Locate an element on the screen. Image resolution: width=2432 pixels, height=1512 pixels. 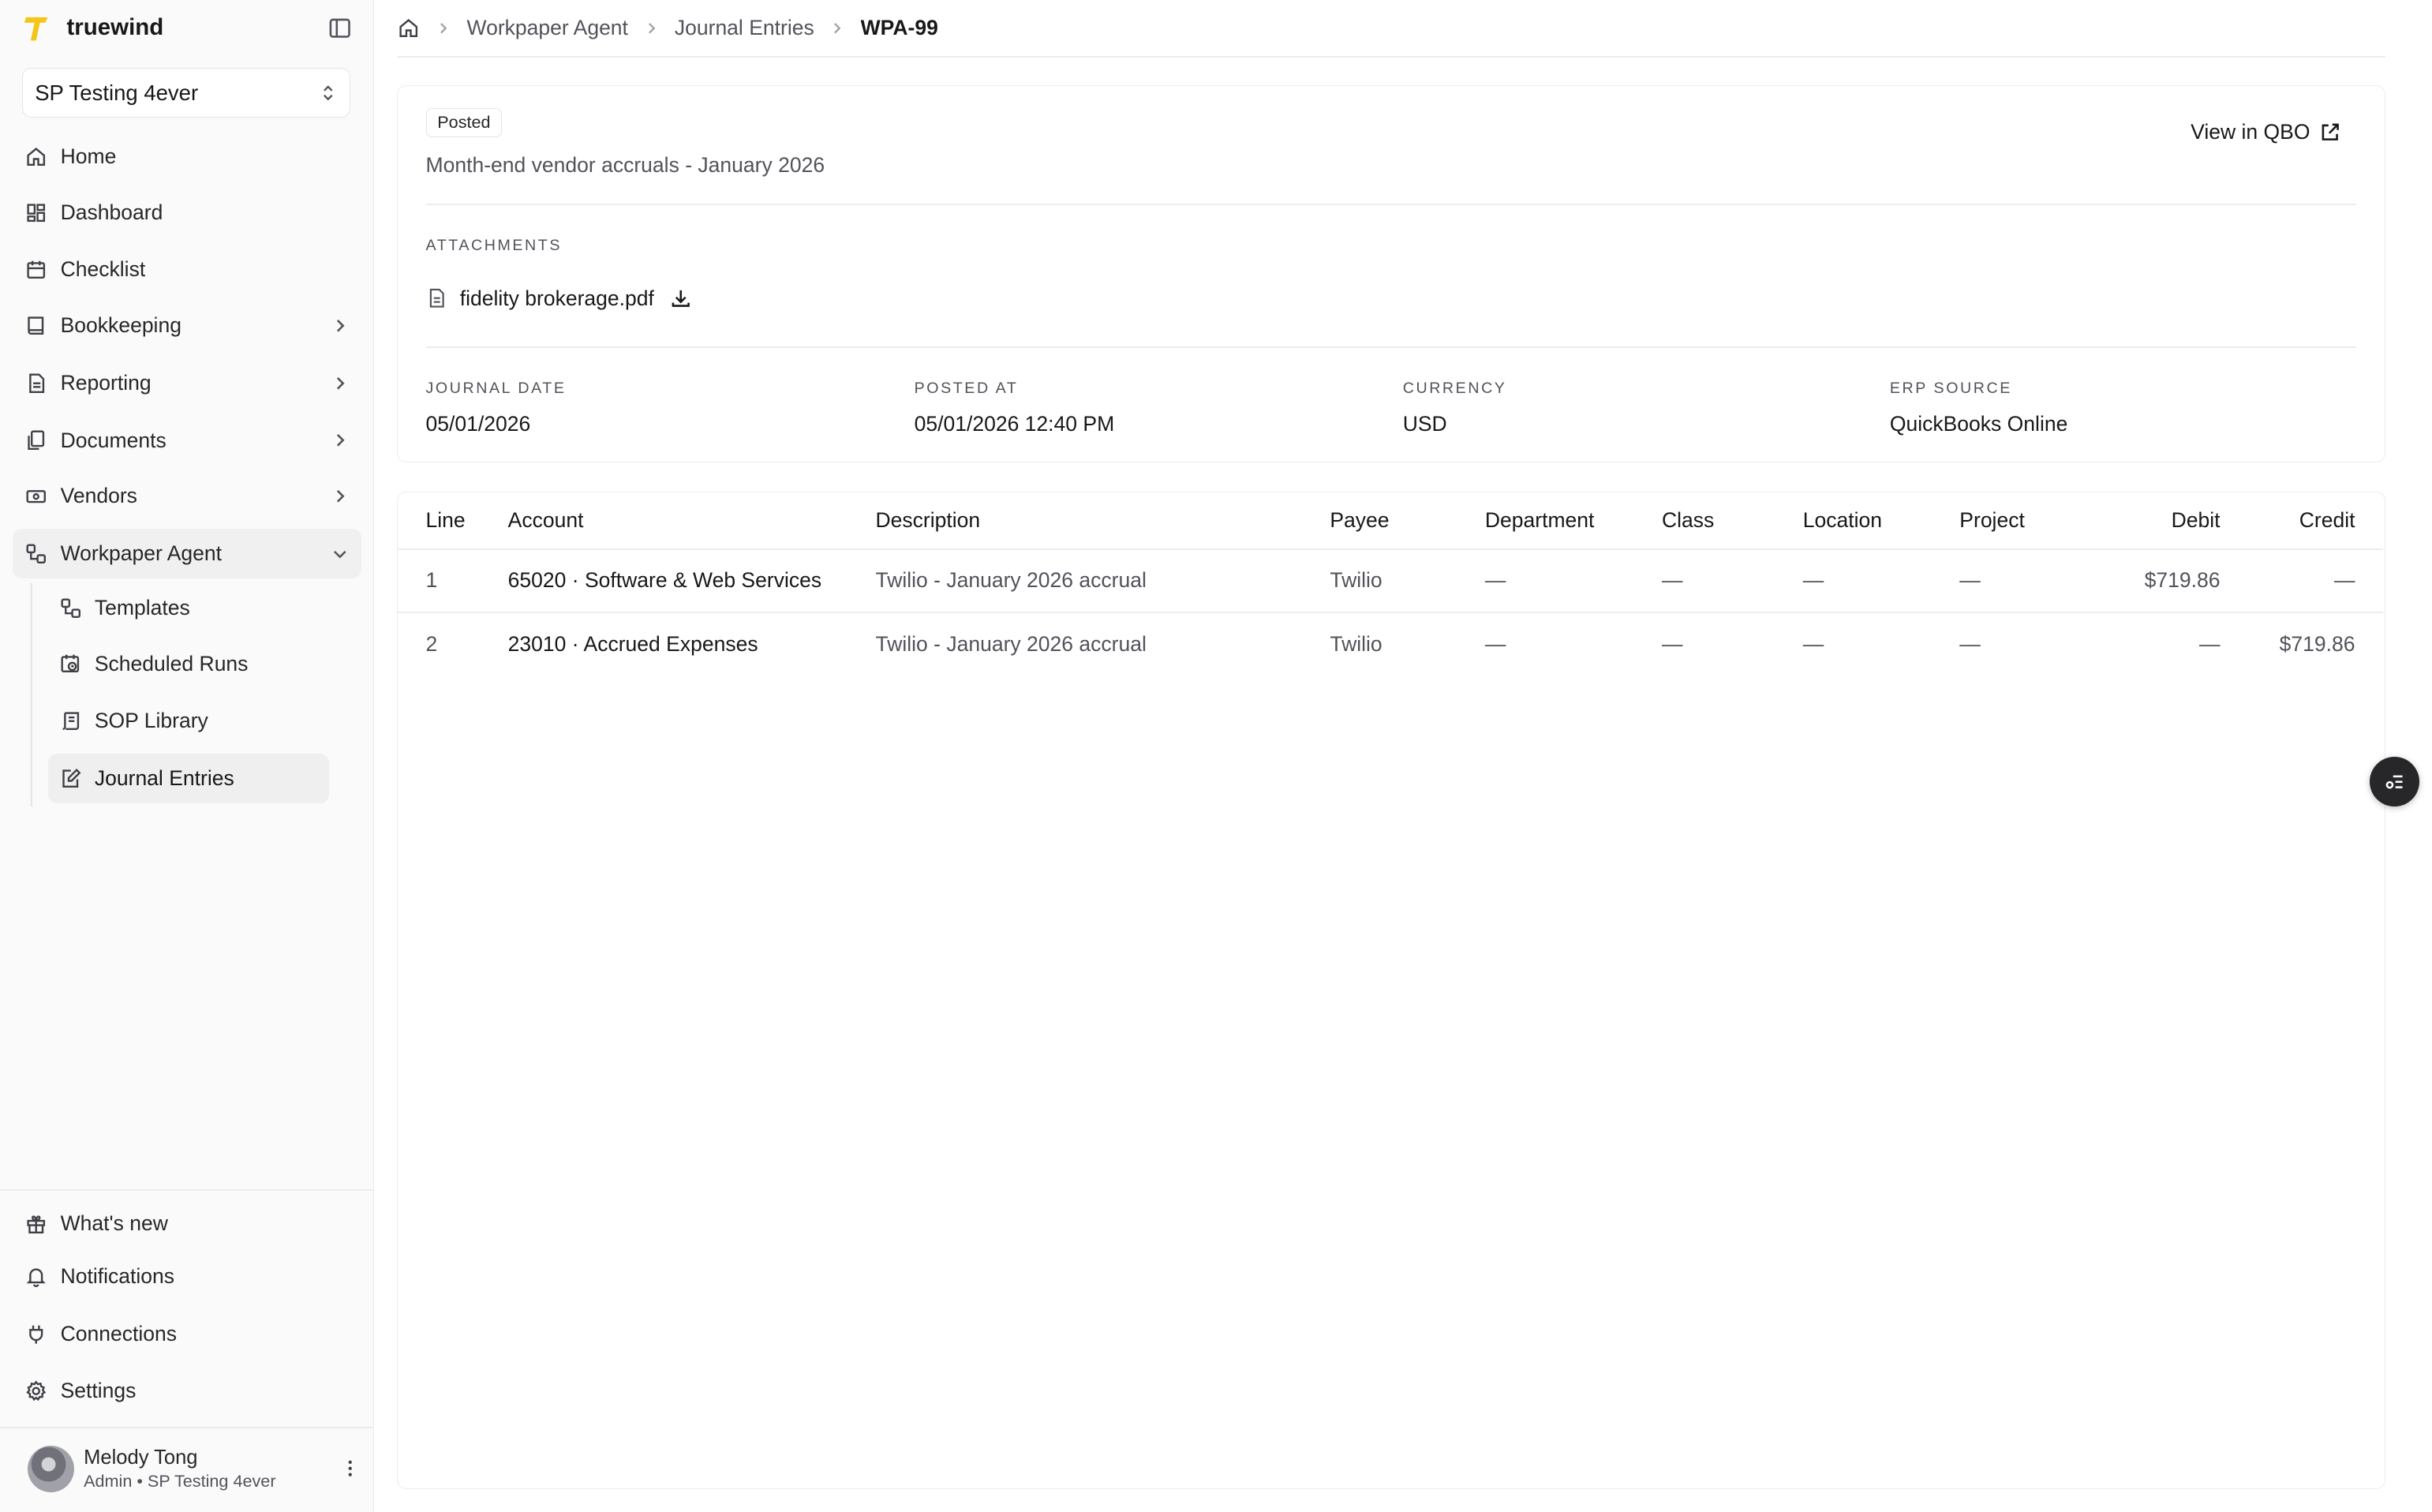
col-header-description: Description is located at coordinates (928, 520).